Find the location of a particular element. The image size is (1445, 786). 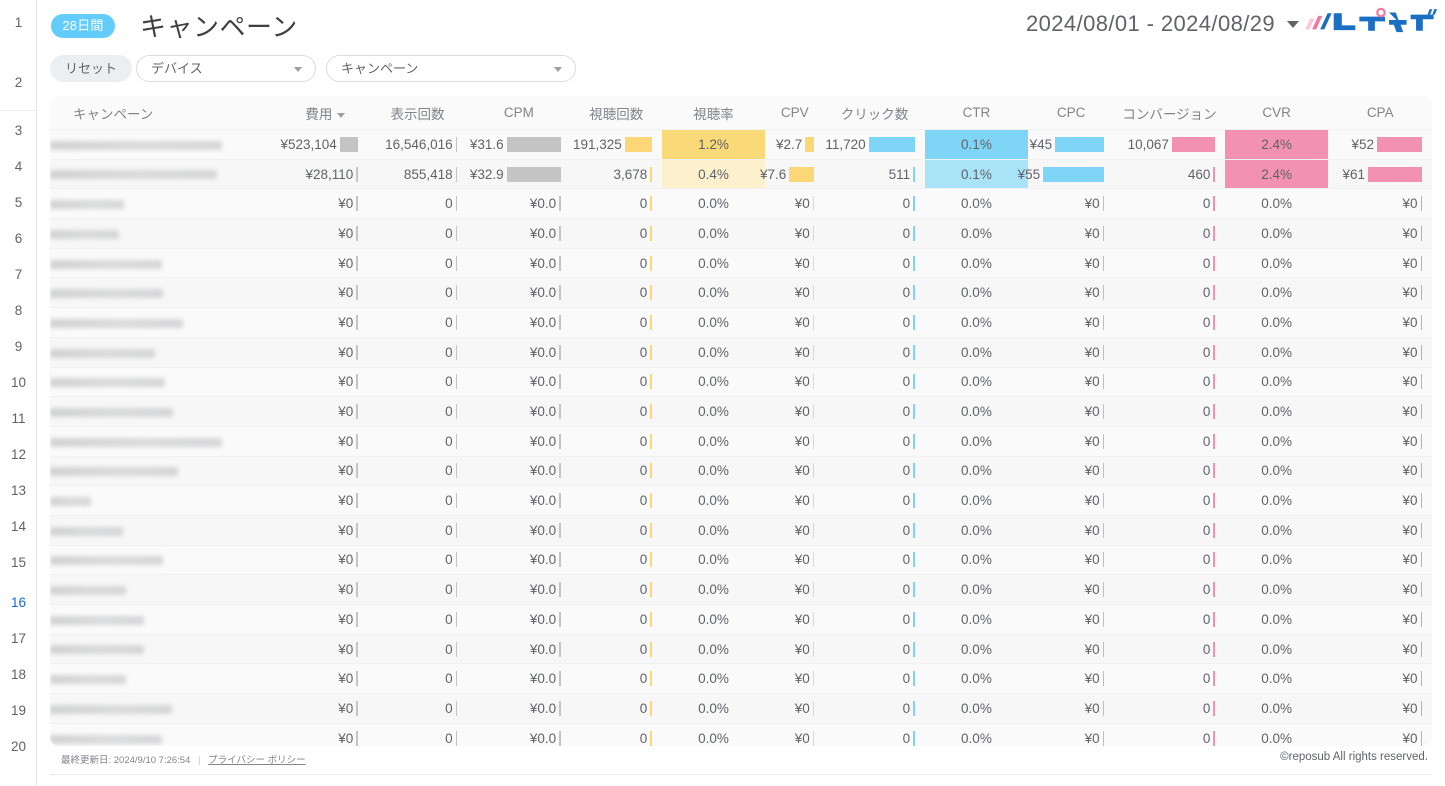

value-cpv: ¥0 is located at coordinates (802, 412).